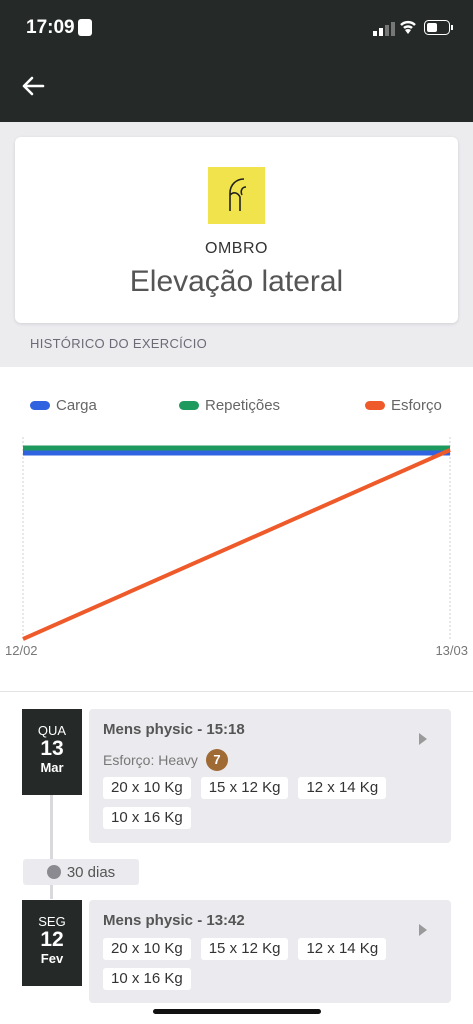 The height and width of the screenshot is (1024, 473). Describe the element at coordinates (52, 730) in the screenshot. I see `date-weekday: QUA` at that location.